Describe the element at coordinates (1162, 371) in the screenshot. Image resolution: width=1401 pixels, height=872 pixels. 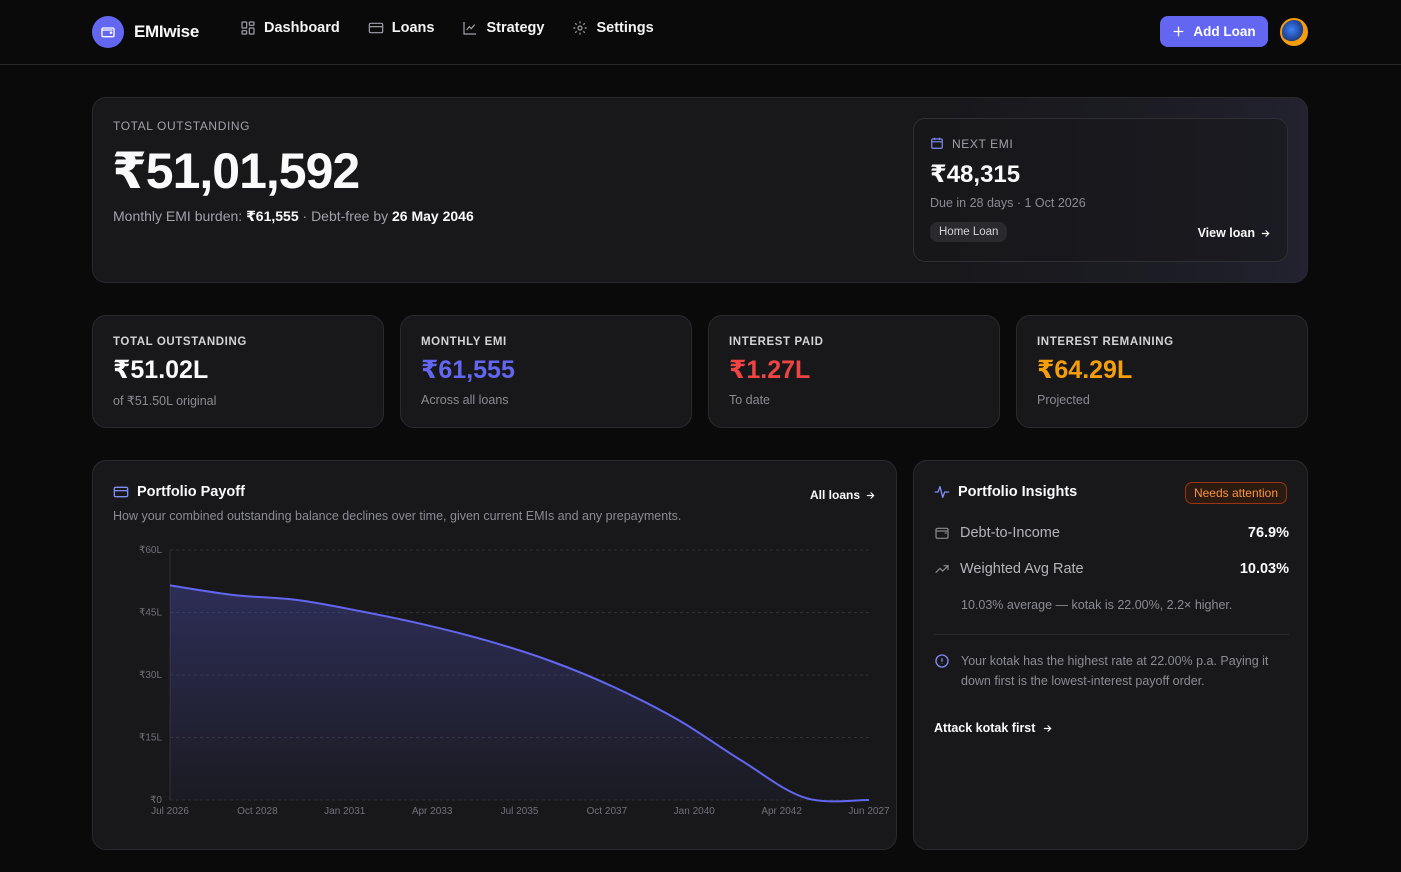
I see `stat-interest-remaining: INTEREST REMAINING ₹64.29L Projected` at that location.